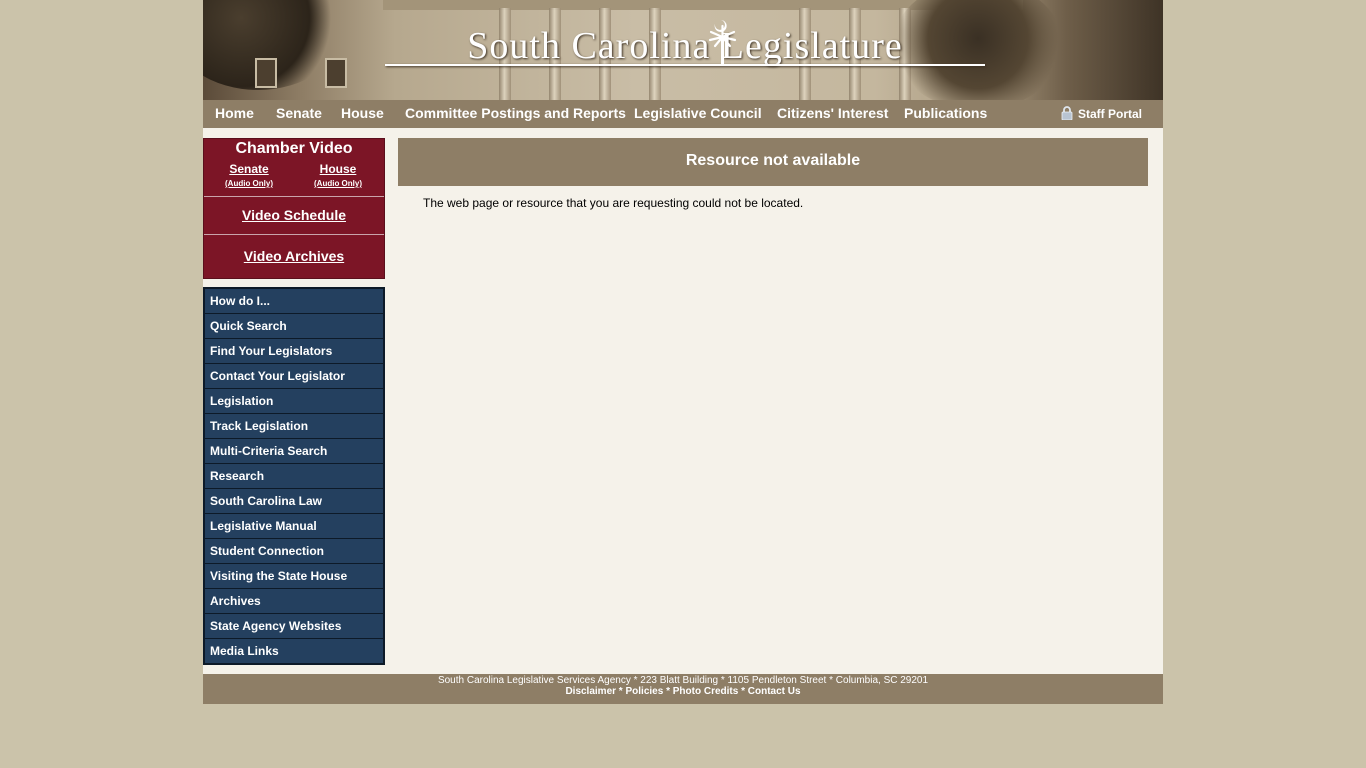  I want to click on side-item-quick-search: Quick Search, so click(294, 326).